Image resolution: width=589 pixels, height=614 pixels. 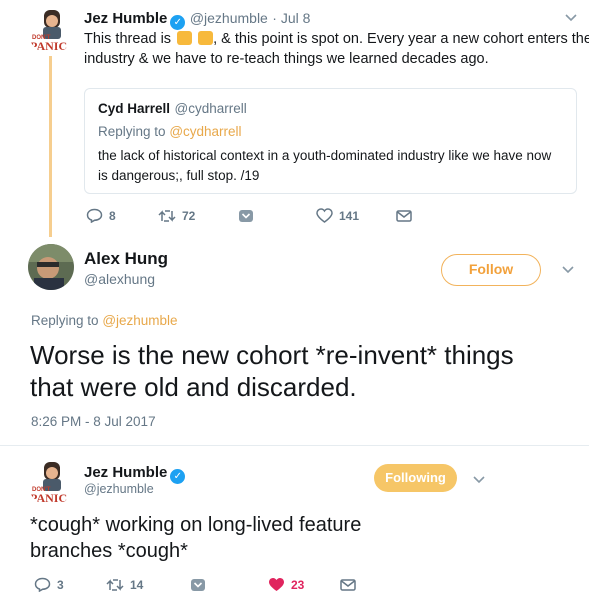 What do you see at coordinates (291, 18) in the screenshot?
I see `tweet-date: · Jul 8` at bounding box center [291, 18].